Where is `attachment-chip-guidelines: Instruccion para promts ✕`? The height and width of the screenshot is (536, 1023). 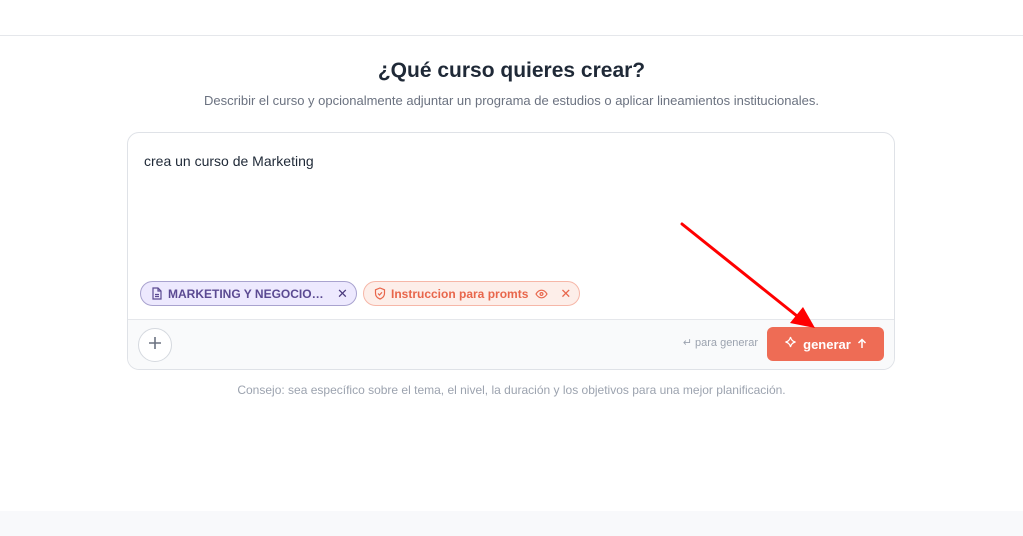 attachment-chip-guidelines: Instruccion para promts ✕ is located at coordinates (471, 293).